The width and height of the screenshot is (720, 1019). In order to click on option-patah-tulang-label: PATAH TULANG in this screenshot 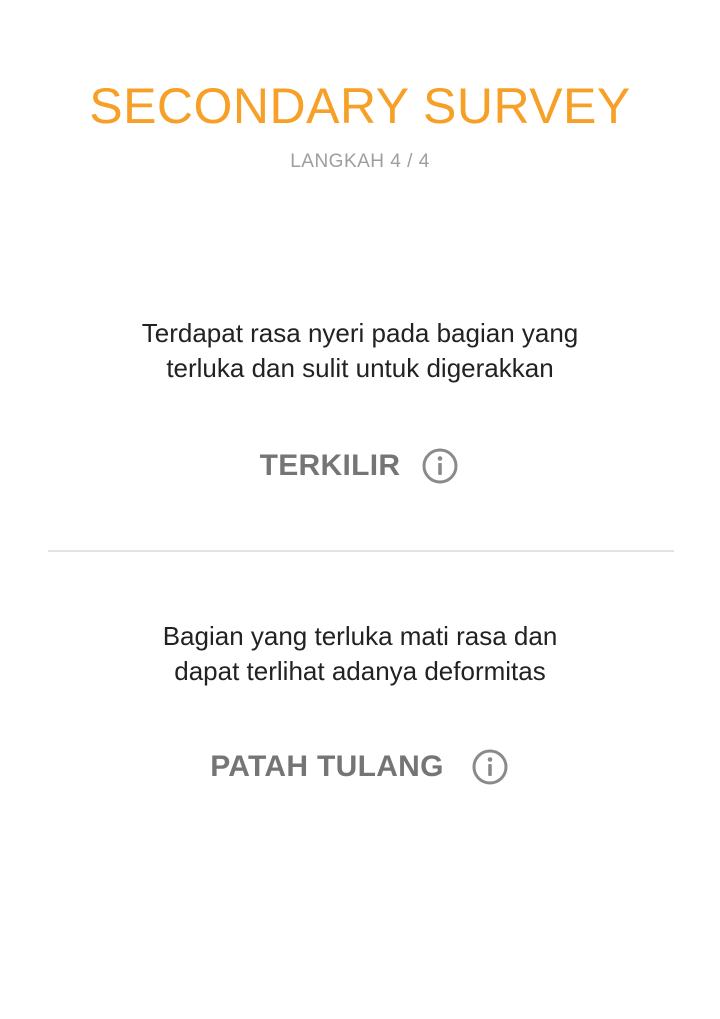, I will do `click(327, 767)`.